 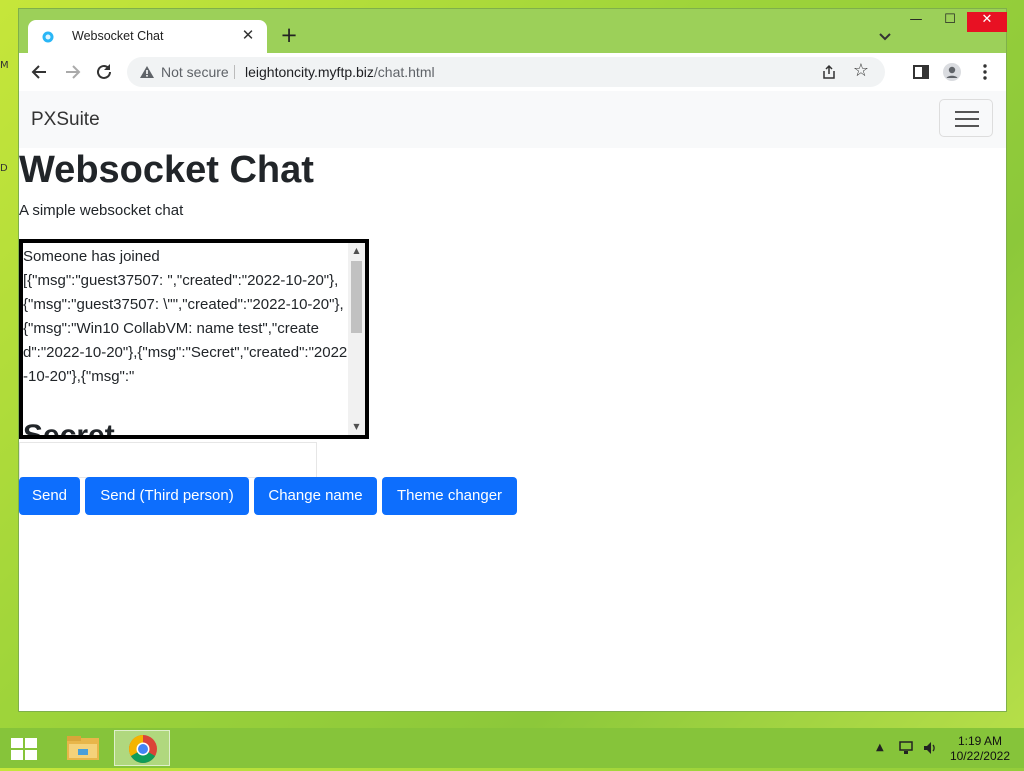 What do you see at coordinates (356, 251) in the screenshot?
I see `scroll-up-arrow-icon: ▲` at bounding box center [356, 251].